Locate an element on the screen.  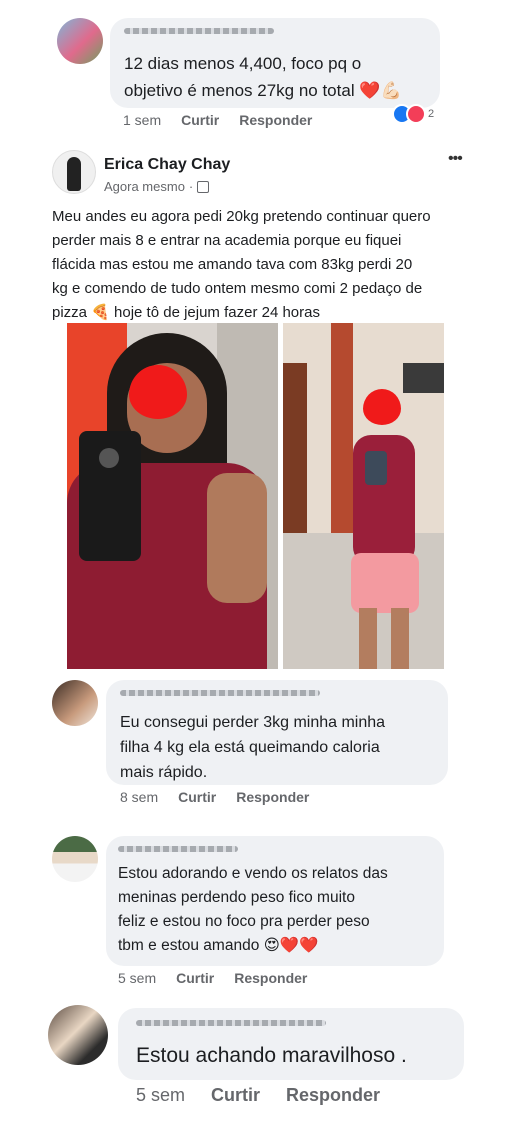
friends-icon is located at coordinates (203, 186).